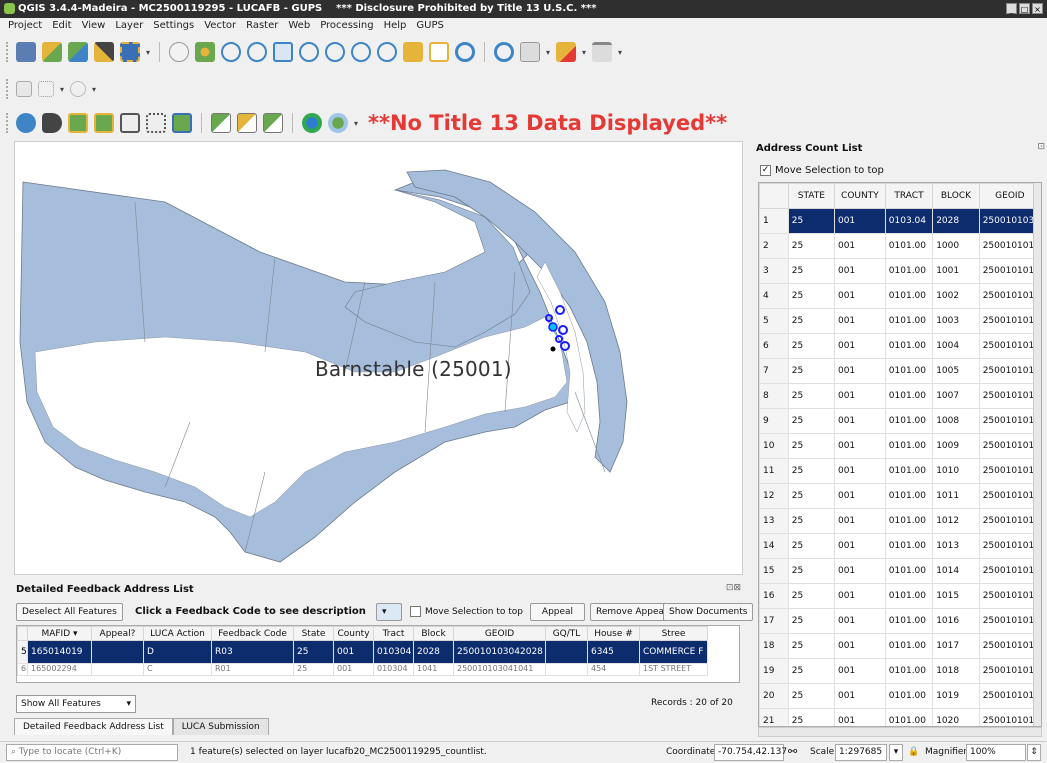  Describe the element at coordinates (956, 221) in the screenshot. I see `table-cell: 2028` at that location.